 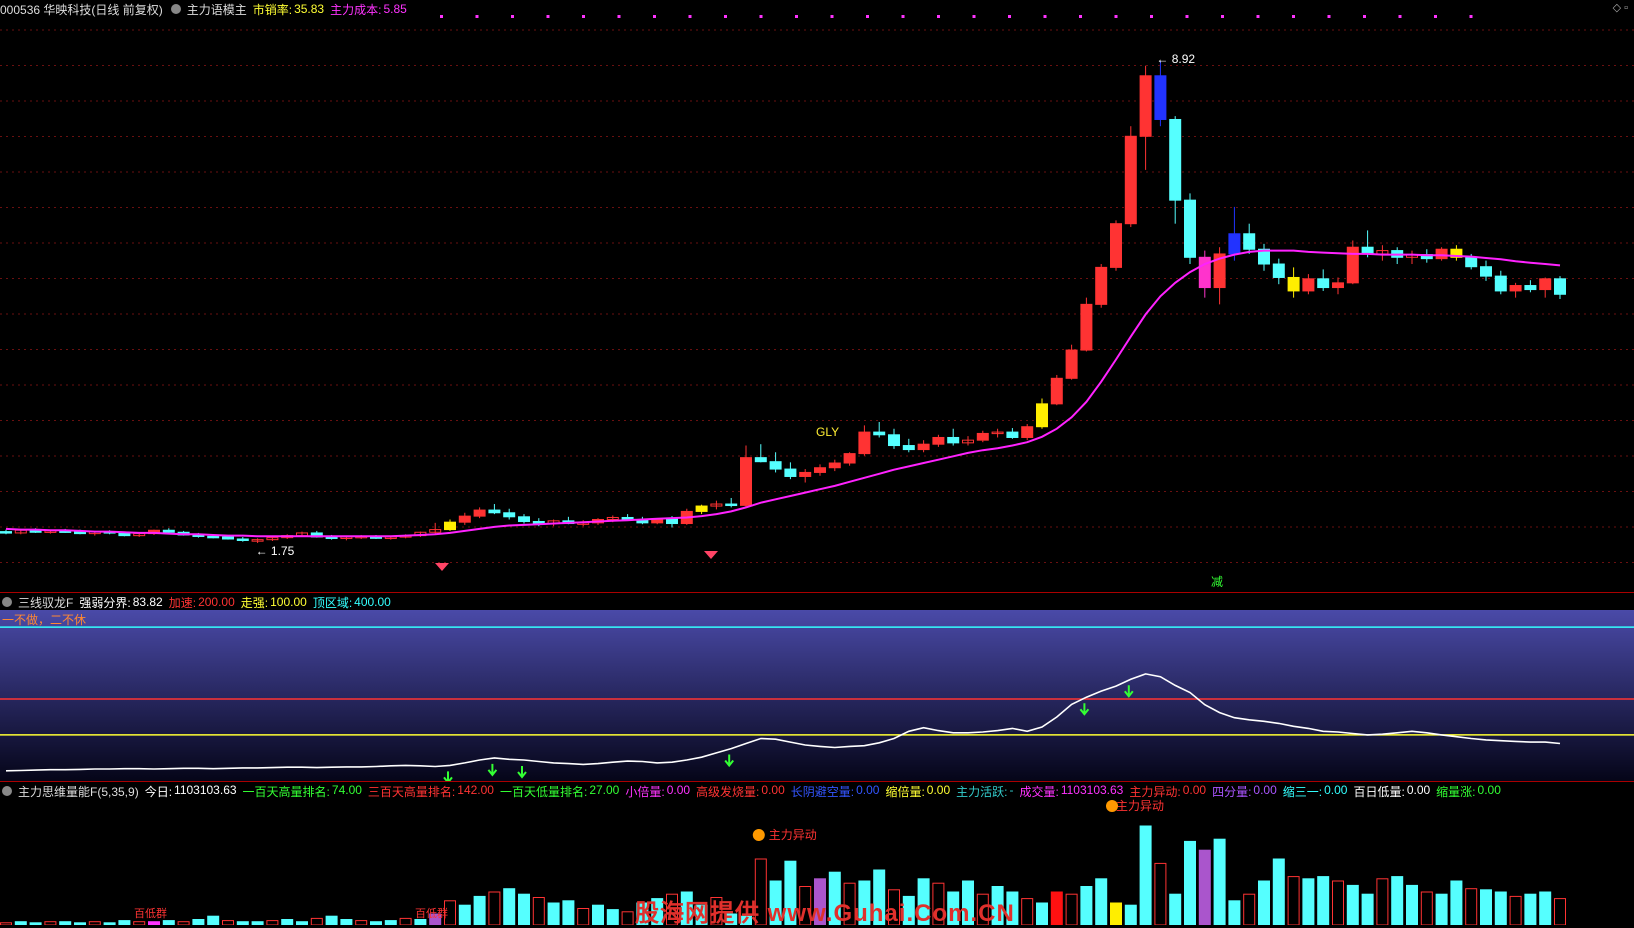 What do you see at coordinates (822, 791) in the screenshot?
I see `vol-label-6: 长阴避空量:` at bounding box center [822, 791].